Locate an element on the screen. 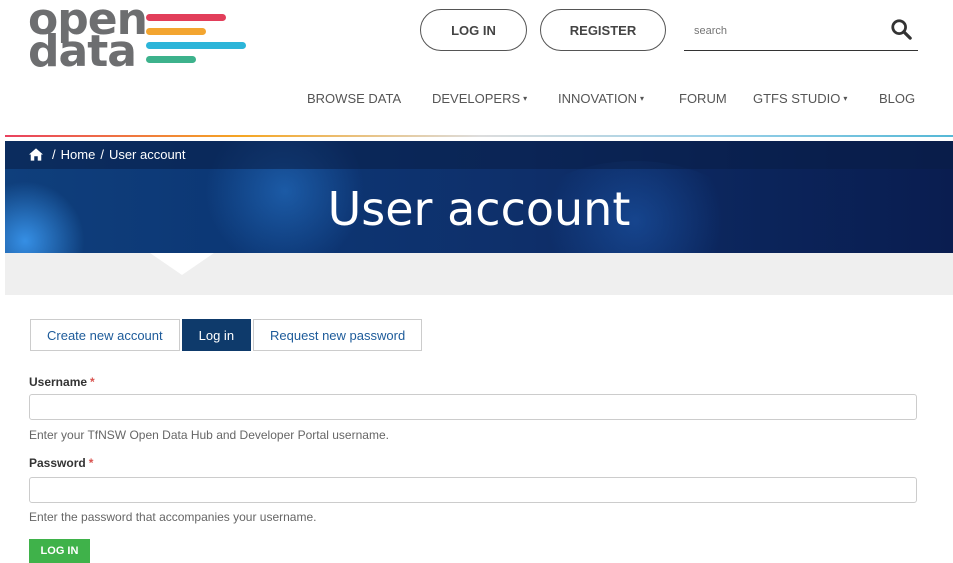 This screenshot has height=563, width=953. username-field is located at coordinates (473, 407).